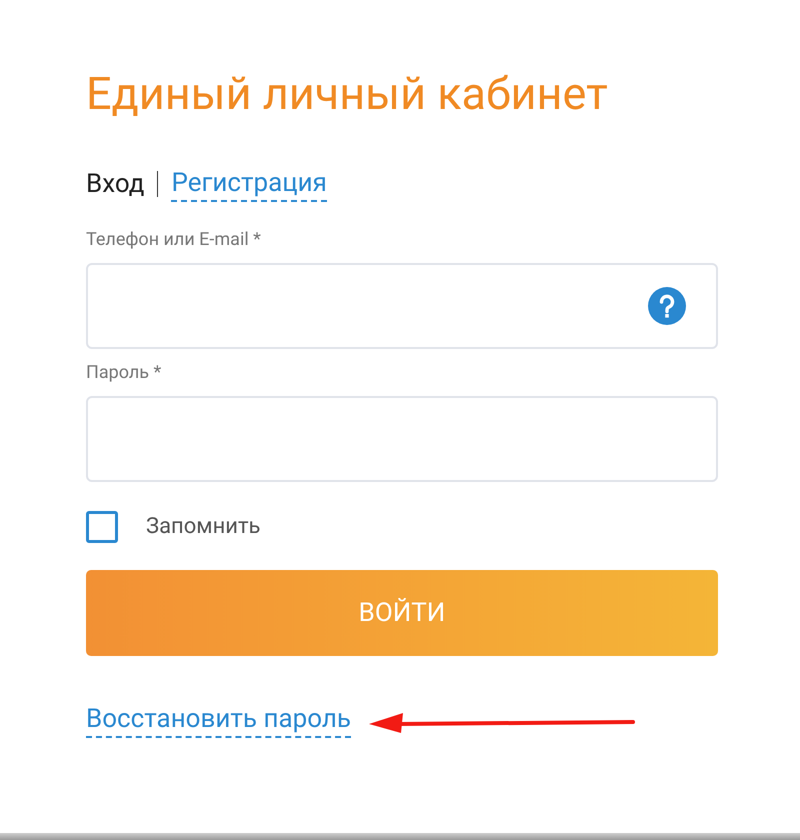 This screenshot has height=840, width=800. Describe the element at coordinates (218, 720) in the screenshot. I see `restore-password-link: Восстановить пароль` at that location.